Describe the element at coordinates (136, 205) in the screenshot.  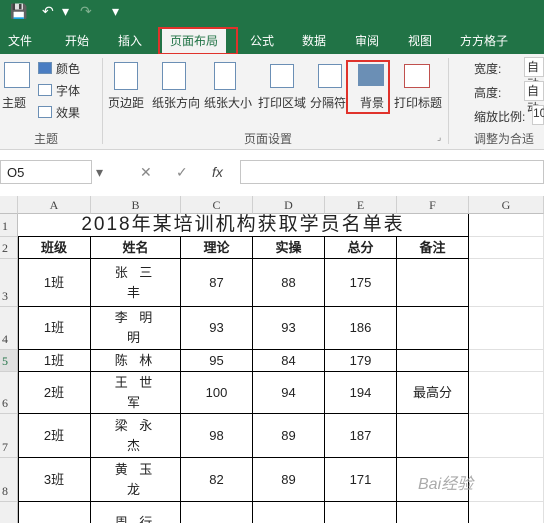
I see `column-header-b: B` at that location.